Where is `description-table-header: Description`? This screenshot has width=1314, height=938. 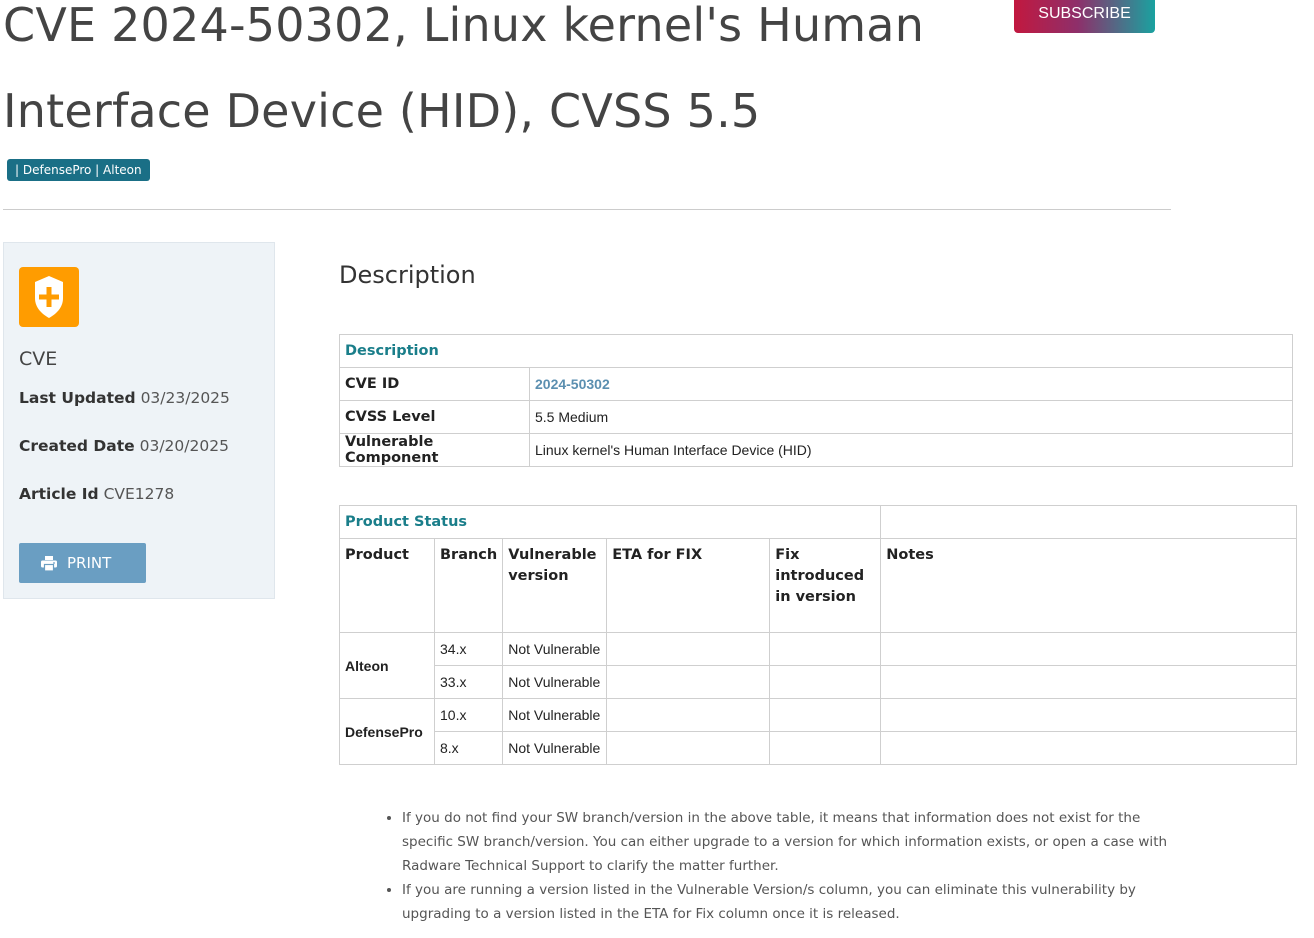 description-table-header: Description is located at coordinates (816, 351).